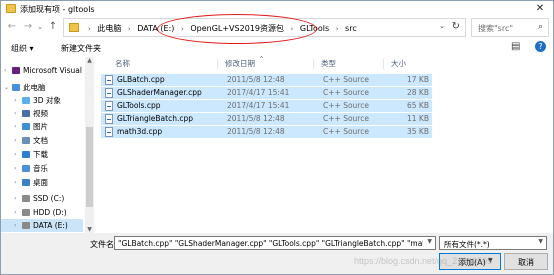 The height and width of the screenshot is (275, 554). I want to click on scroll-down-icon: ▼, so click(89, 229).